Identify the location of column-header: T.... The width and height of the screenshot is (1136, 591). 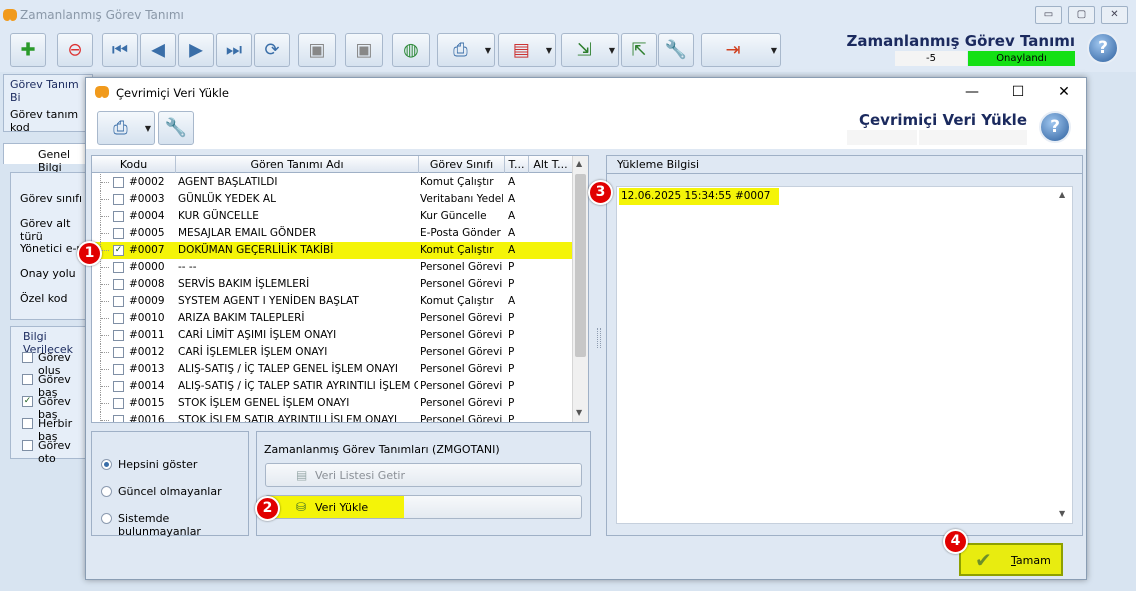
(517, 164).